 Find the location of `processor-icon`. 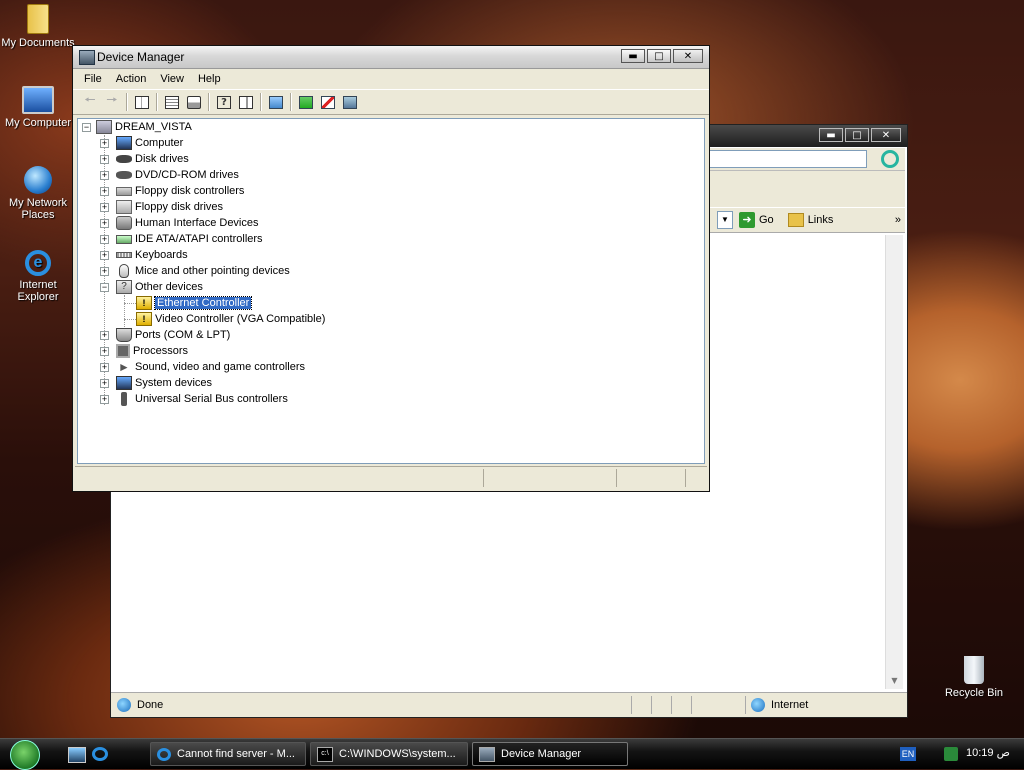

processor-icon is located at coordinates (123, 351).